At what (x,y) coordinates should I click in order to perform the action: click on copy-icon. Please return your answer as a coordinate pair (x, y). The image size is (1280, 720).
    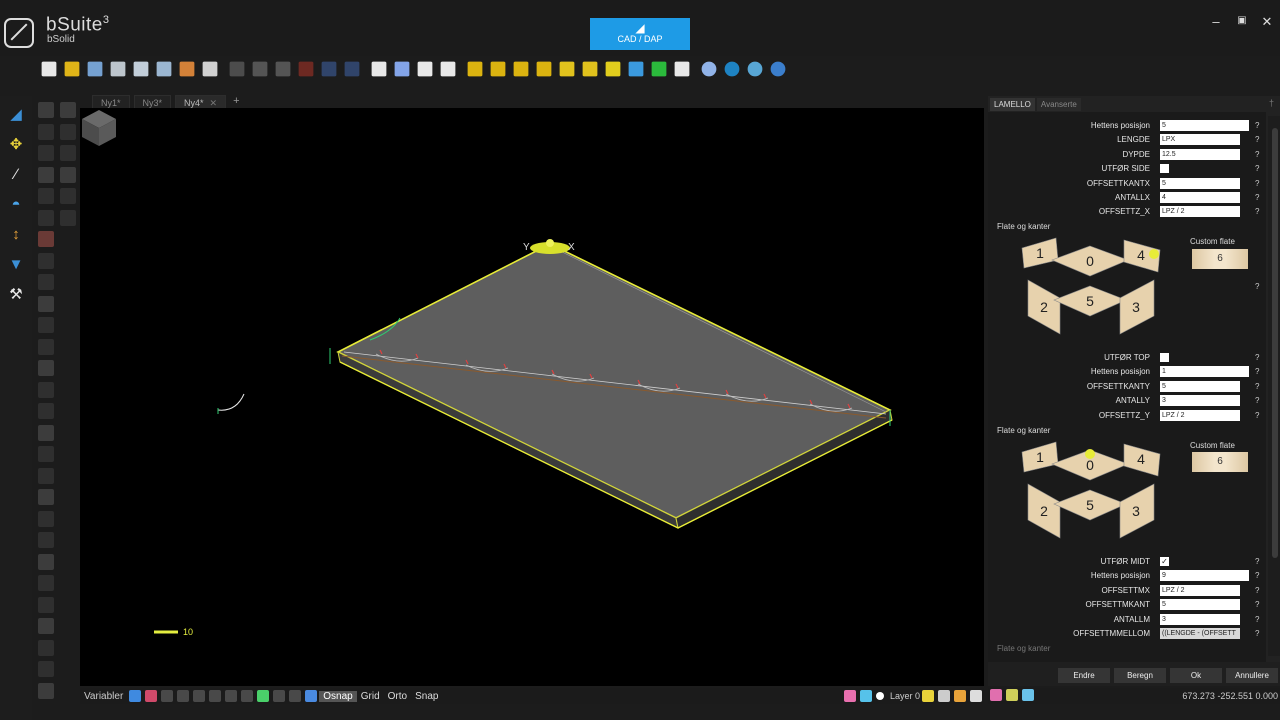
    Looking at the image, I should click on (260, 69).